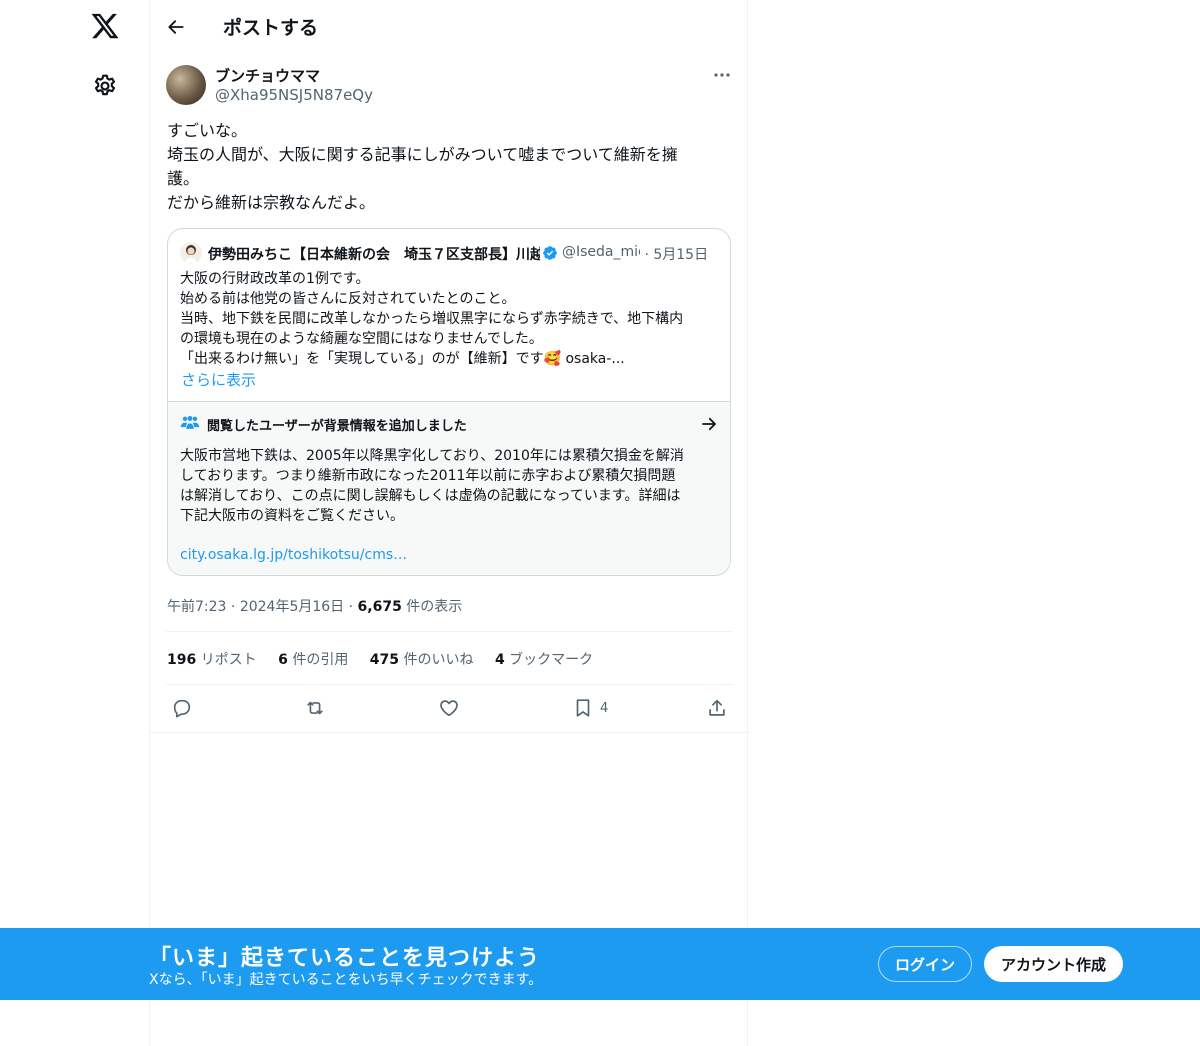 Image resolution: width=1200 pixels, height=1046 pixels. Describe the element at coordinates (422, 154) in the screenshot. I see `tweet-line: 埼玉の人間が、大阪に関する記事にしがみついて嘘までついて維新を擁` at that location.